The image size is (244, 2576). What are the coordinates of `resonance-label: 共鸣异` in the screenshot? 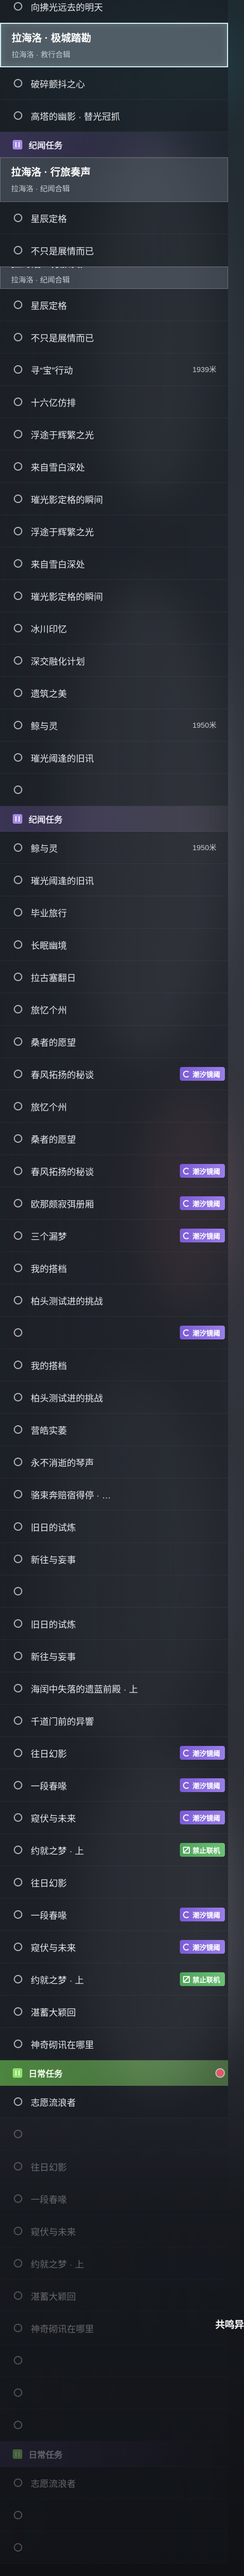 It's located at (230, 2324).